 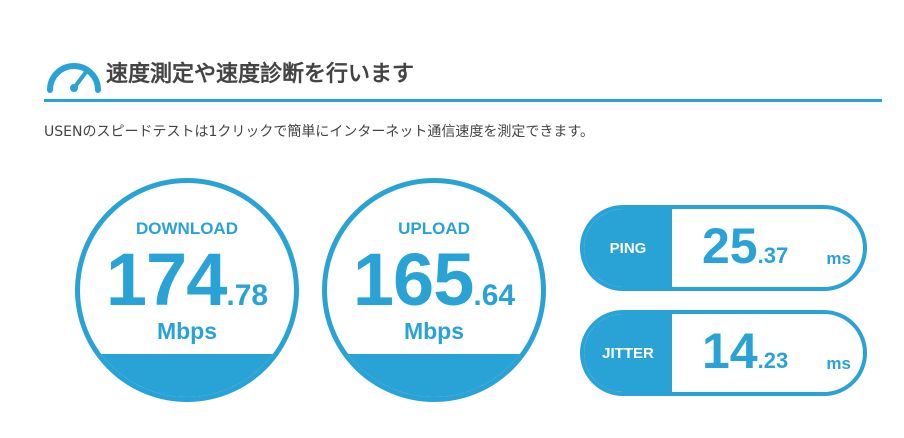 I want to click on upload-label: UPLOAD, so click(x=434, y=228).